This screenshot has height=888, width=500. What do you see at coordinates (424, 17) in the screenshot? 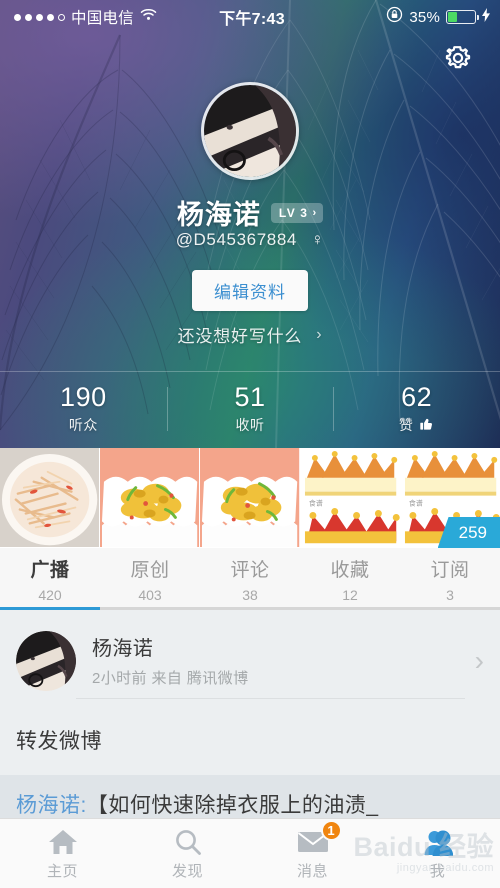
I see `battery-percent: 35%` at bounding box center [424, 17].